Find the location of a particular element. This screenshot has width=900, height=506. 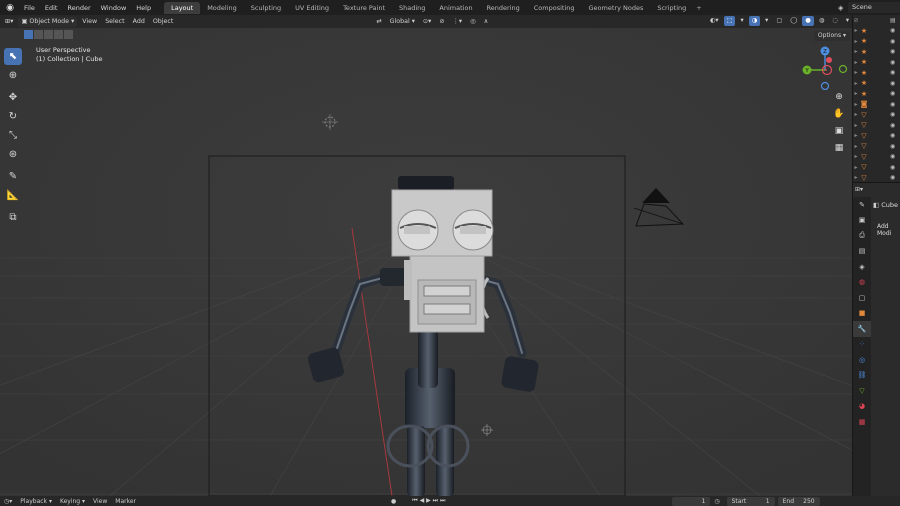

perspective-toggle-icon: ▦ is located at coordinates (839, 148).